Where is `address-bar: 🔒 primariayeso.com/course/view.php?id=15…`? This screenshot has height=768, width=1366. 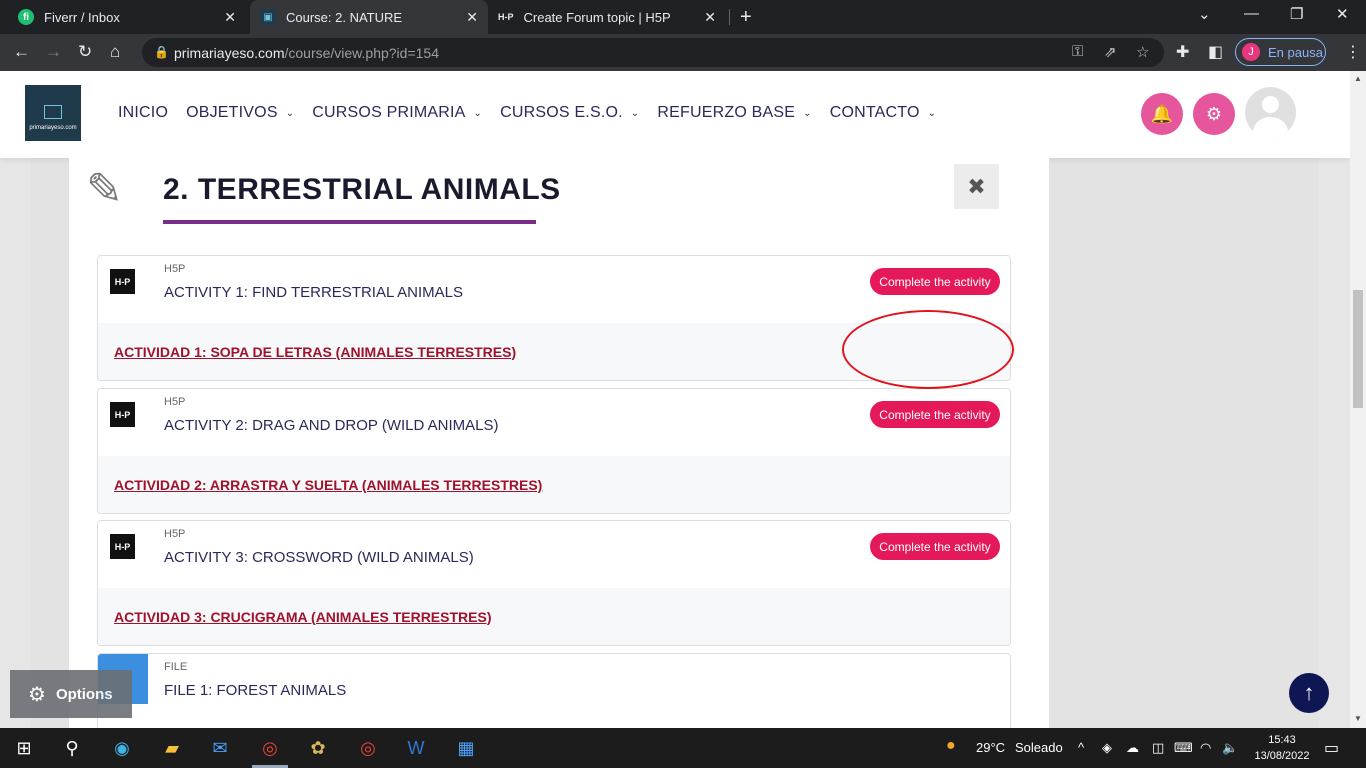
address-bar: 🔒 primariayeso.com/course/view.php?id=15… is located at coordinates (653, 52).